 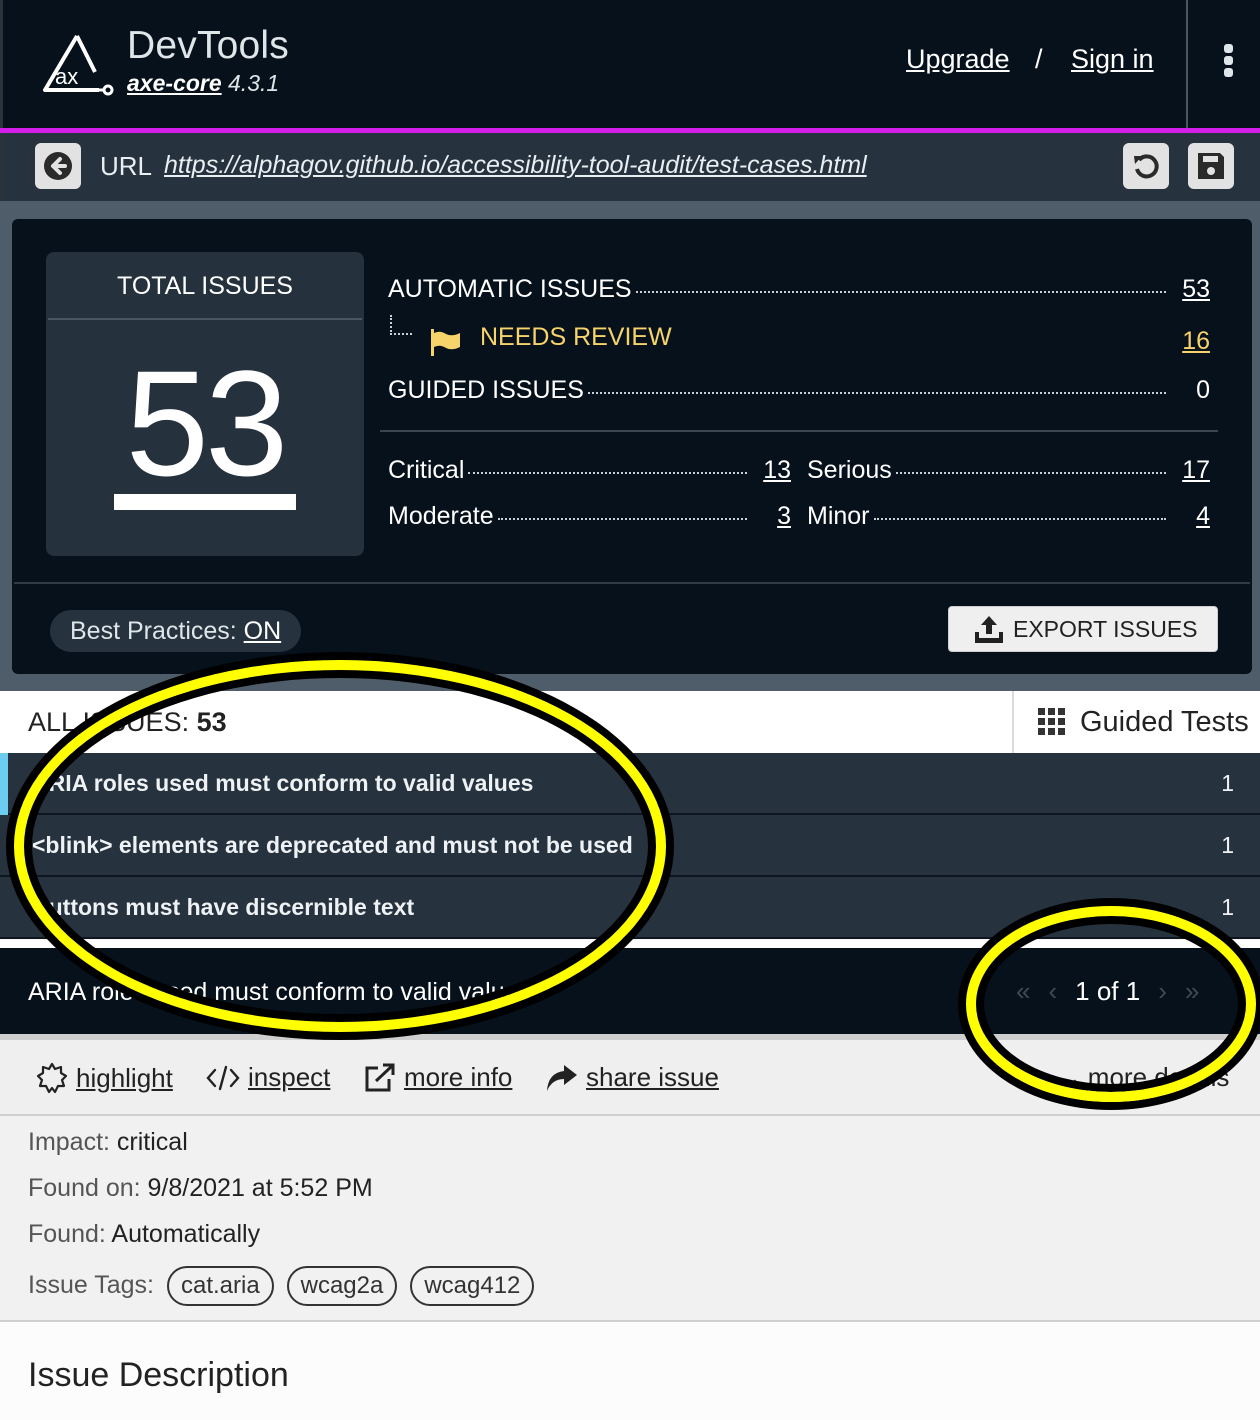 I want to click on code-icon, so click(x=223, y=1077).